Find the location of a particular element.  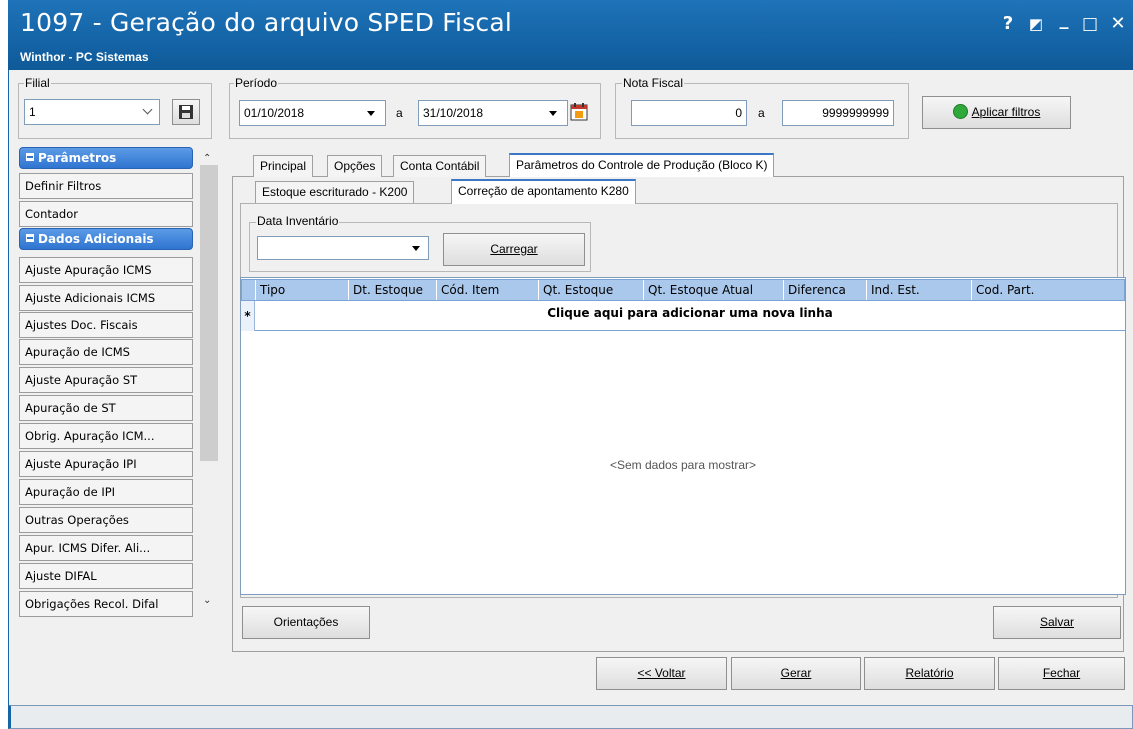

fechar-label: Fechar is located at coordinates (1061, 673).